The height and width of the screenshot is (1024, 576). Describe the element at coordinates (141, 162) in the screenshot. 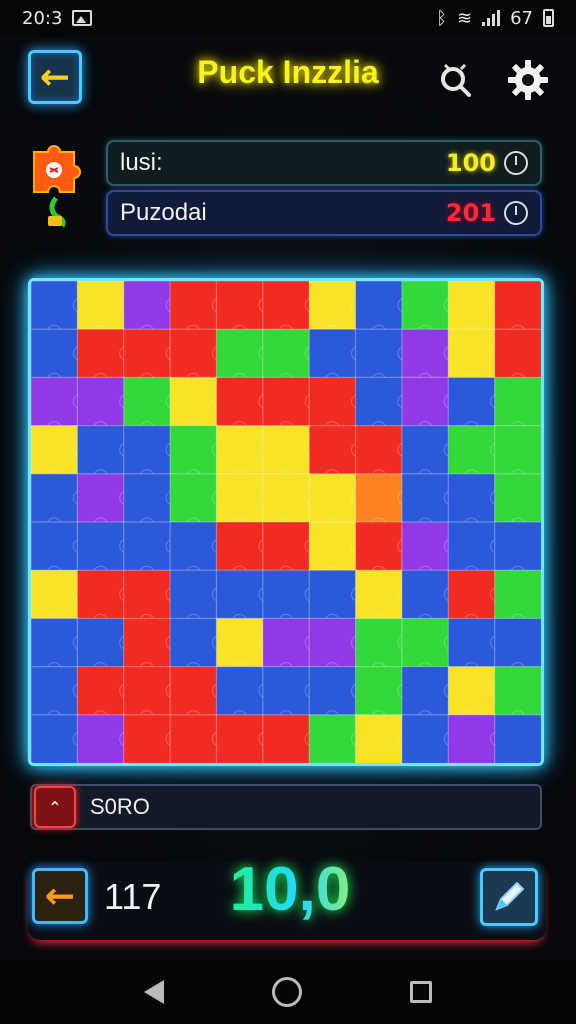

I see `stat-label: lusi:` at that location.